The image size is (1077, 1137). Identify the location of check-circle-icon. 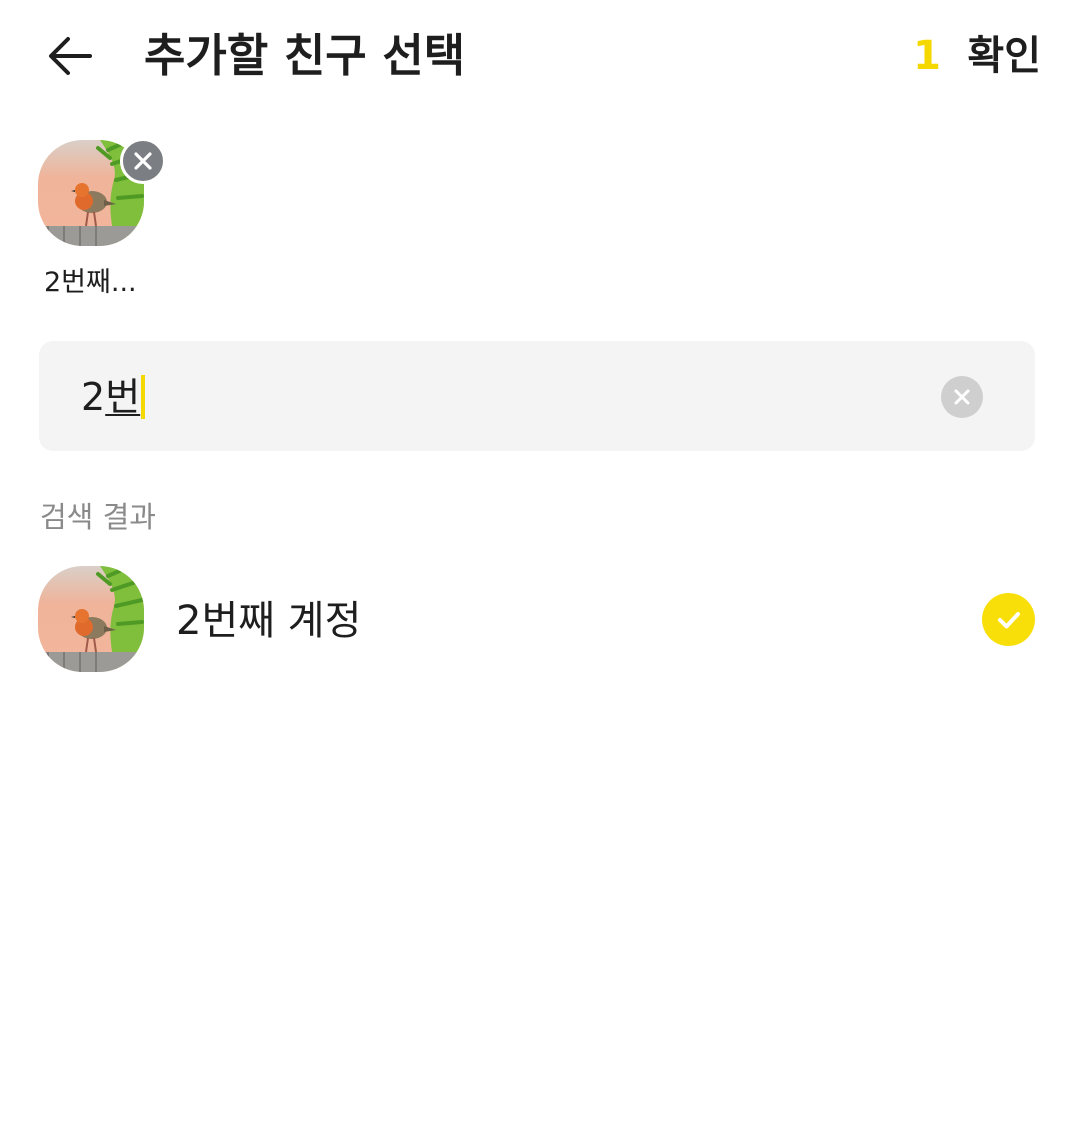
(1008, 619).